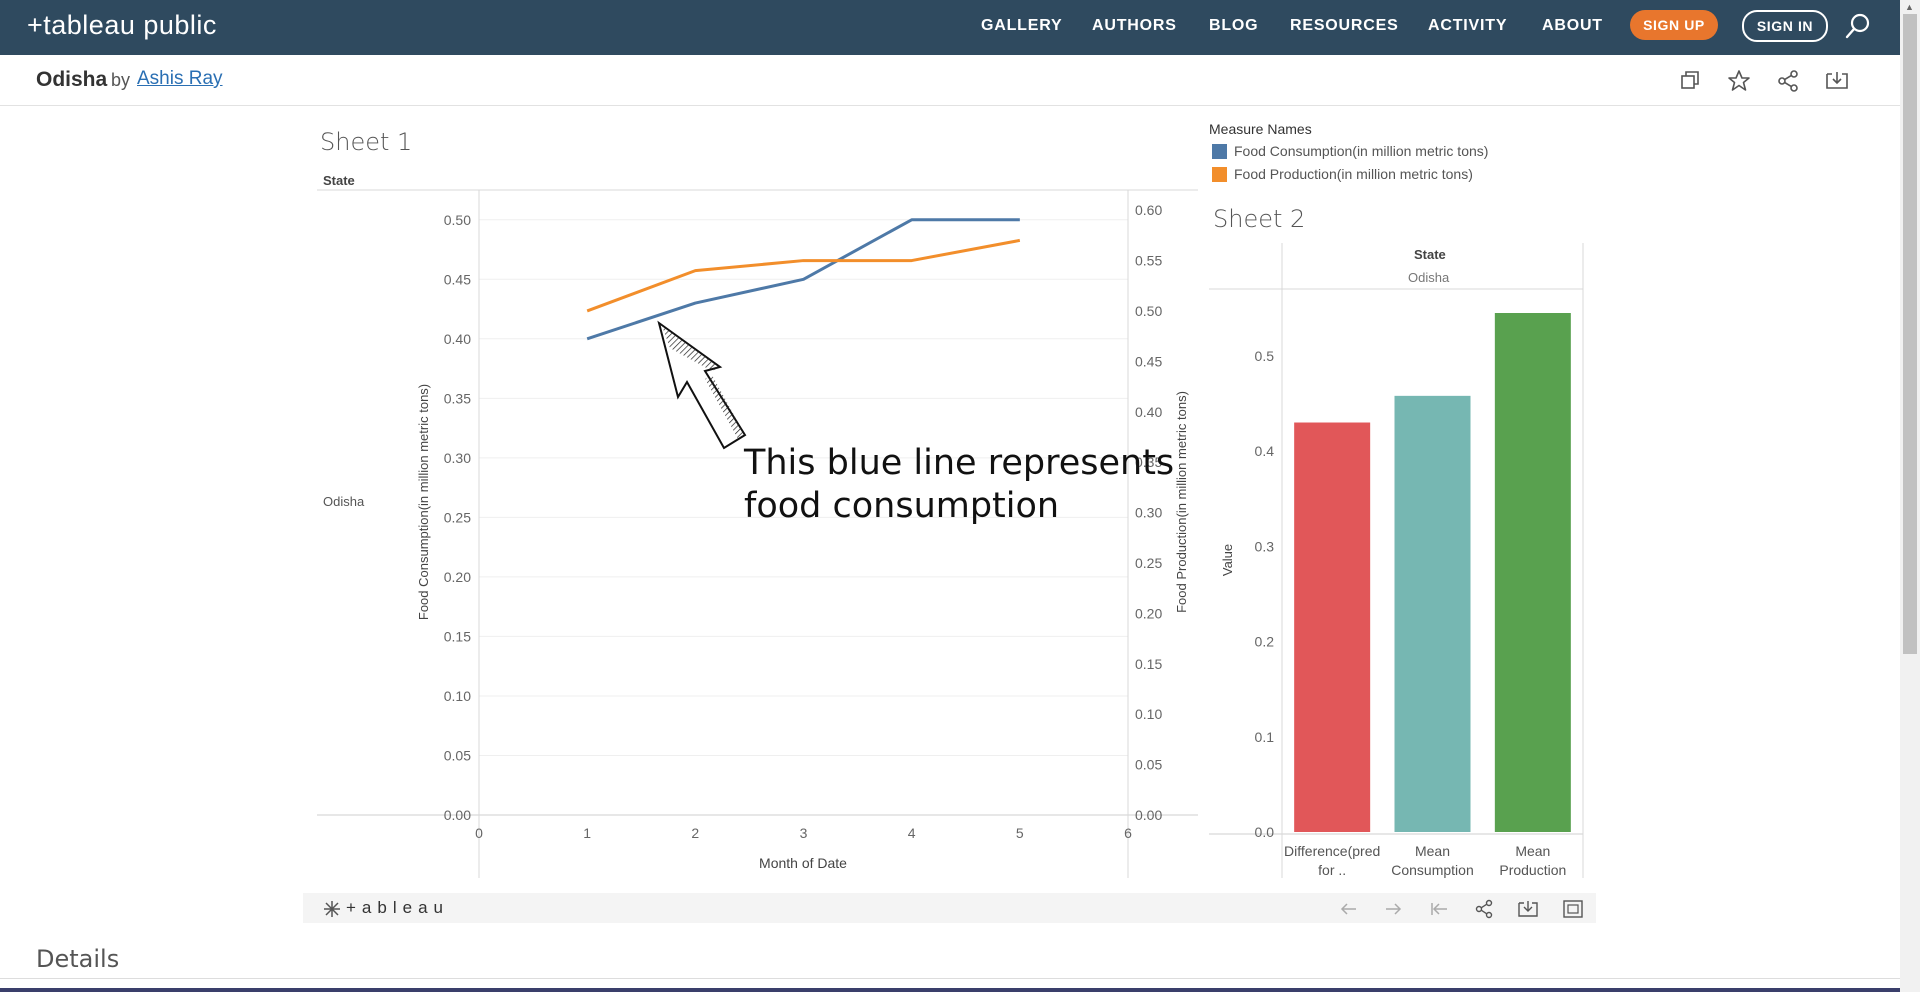 The height and width of the screenshot is (992, 1920). I want to click on divider, so click(950, 978).